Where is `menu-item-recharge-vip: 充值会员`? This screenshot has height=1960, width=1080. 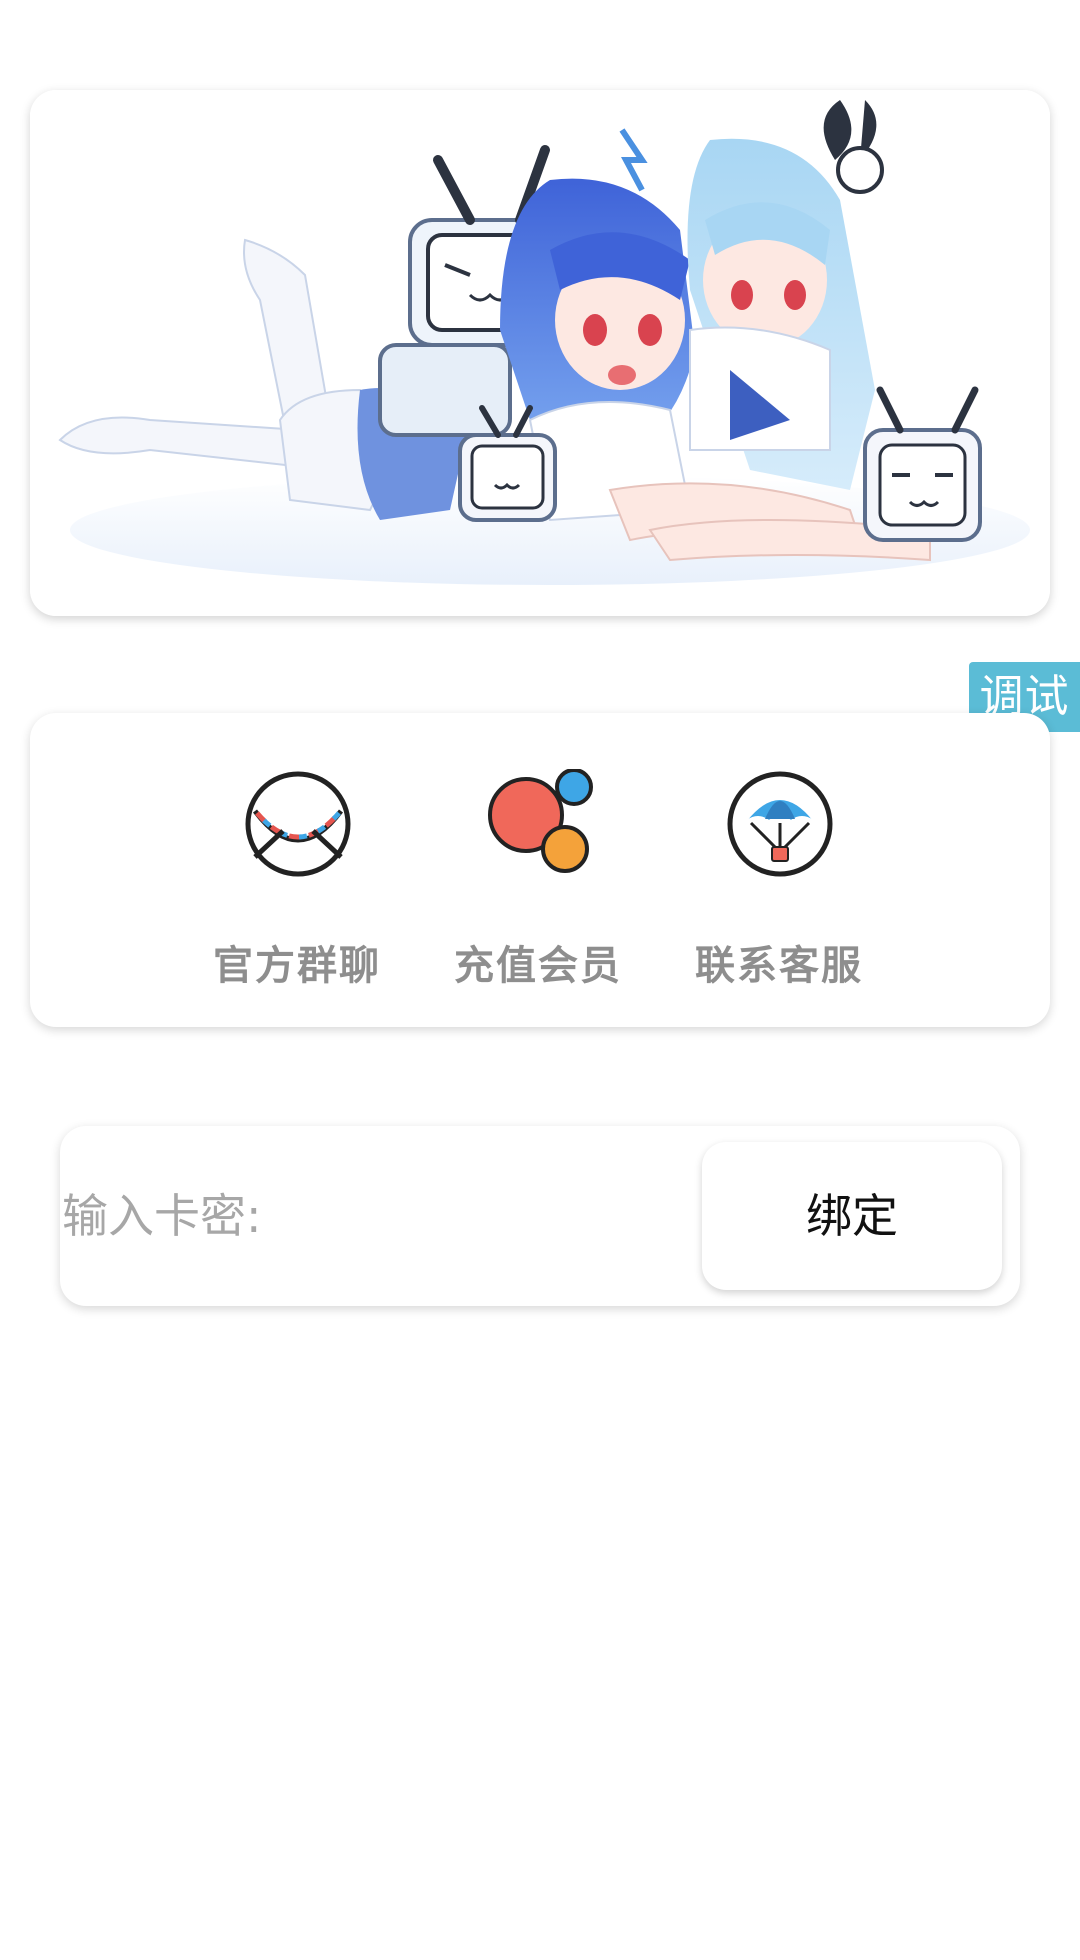 menu-item-recharge-vip: 充值会员 is located at coordinates (538, 870).